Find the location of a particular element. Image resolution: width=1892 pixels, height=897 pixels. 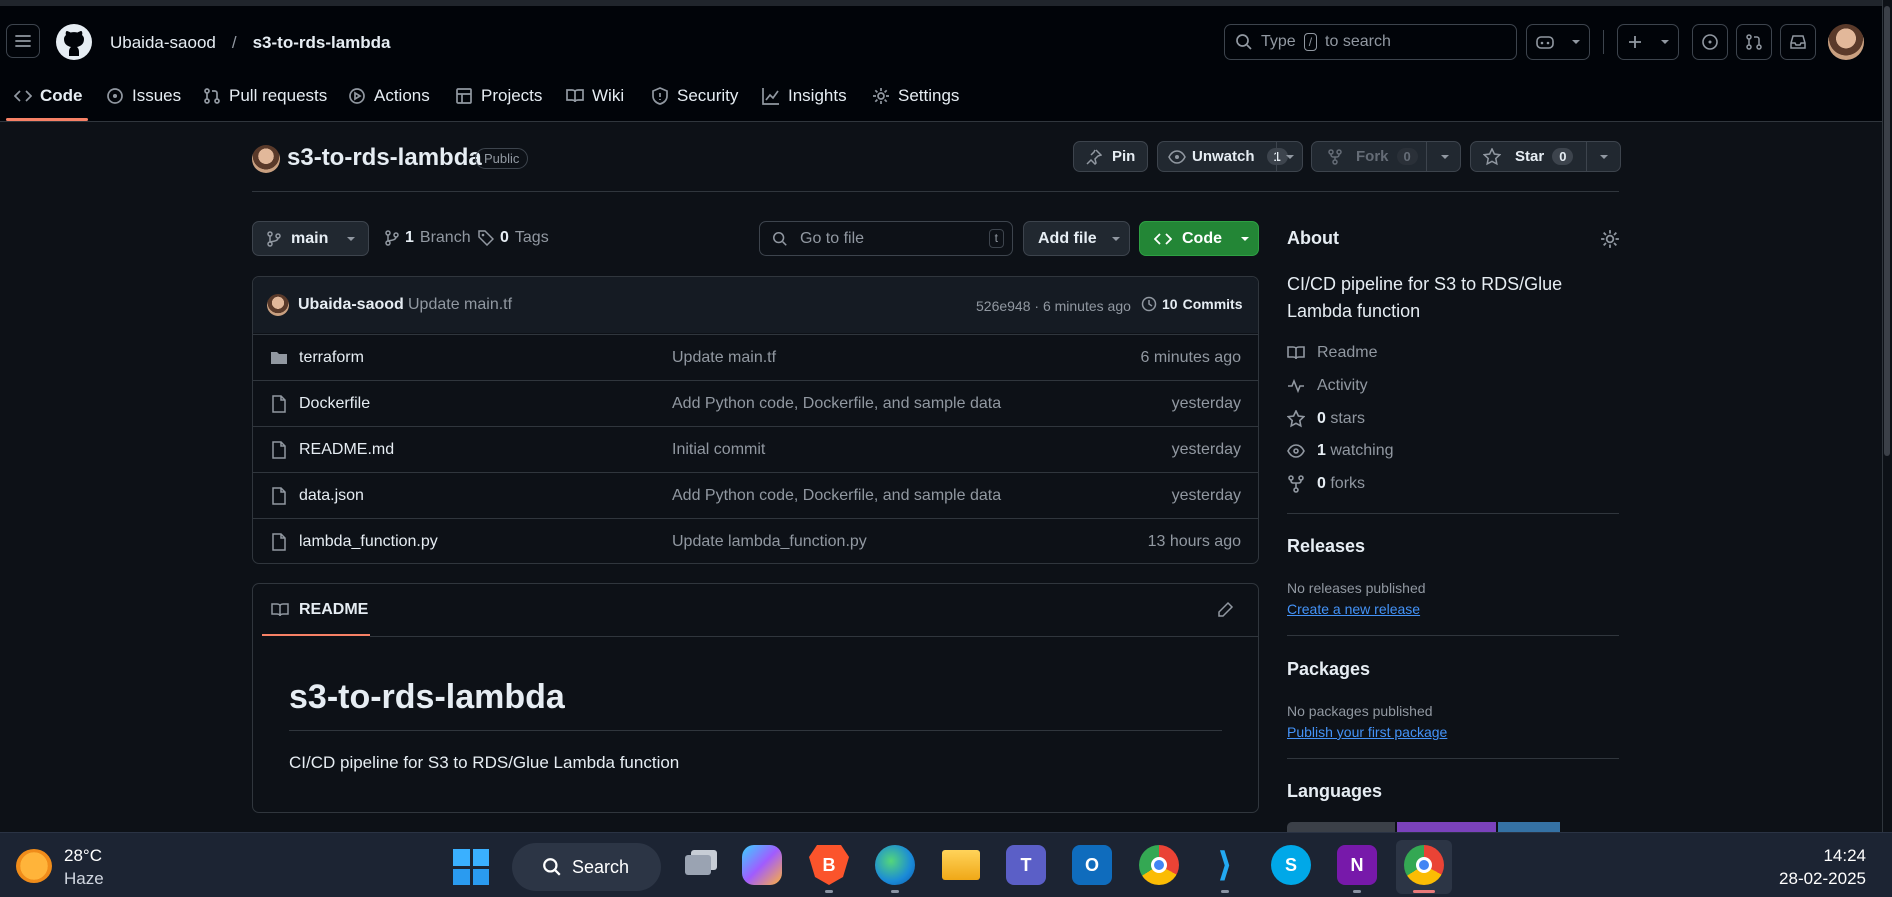

tab-pull-requests: Pull requests is located at coordinates (265, 96).